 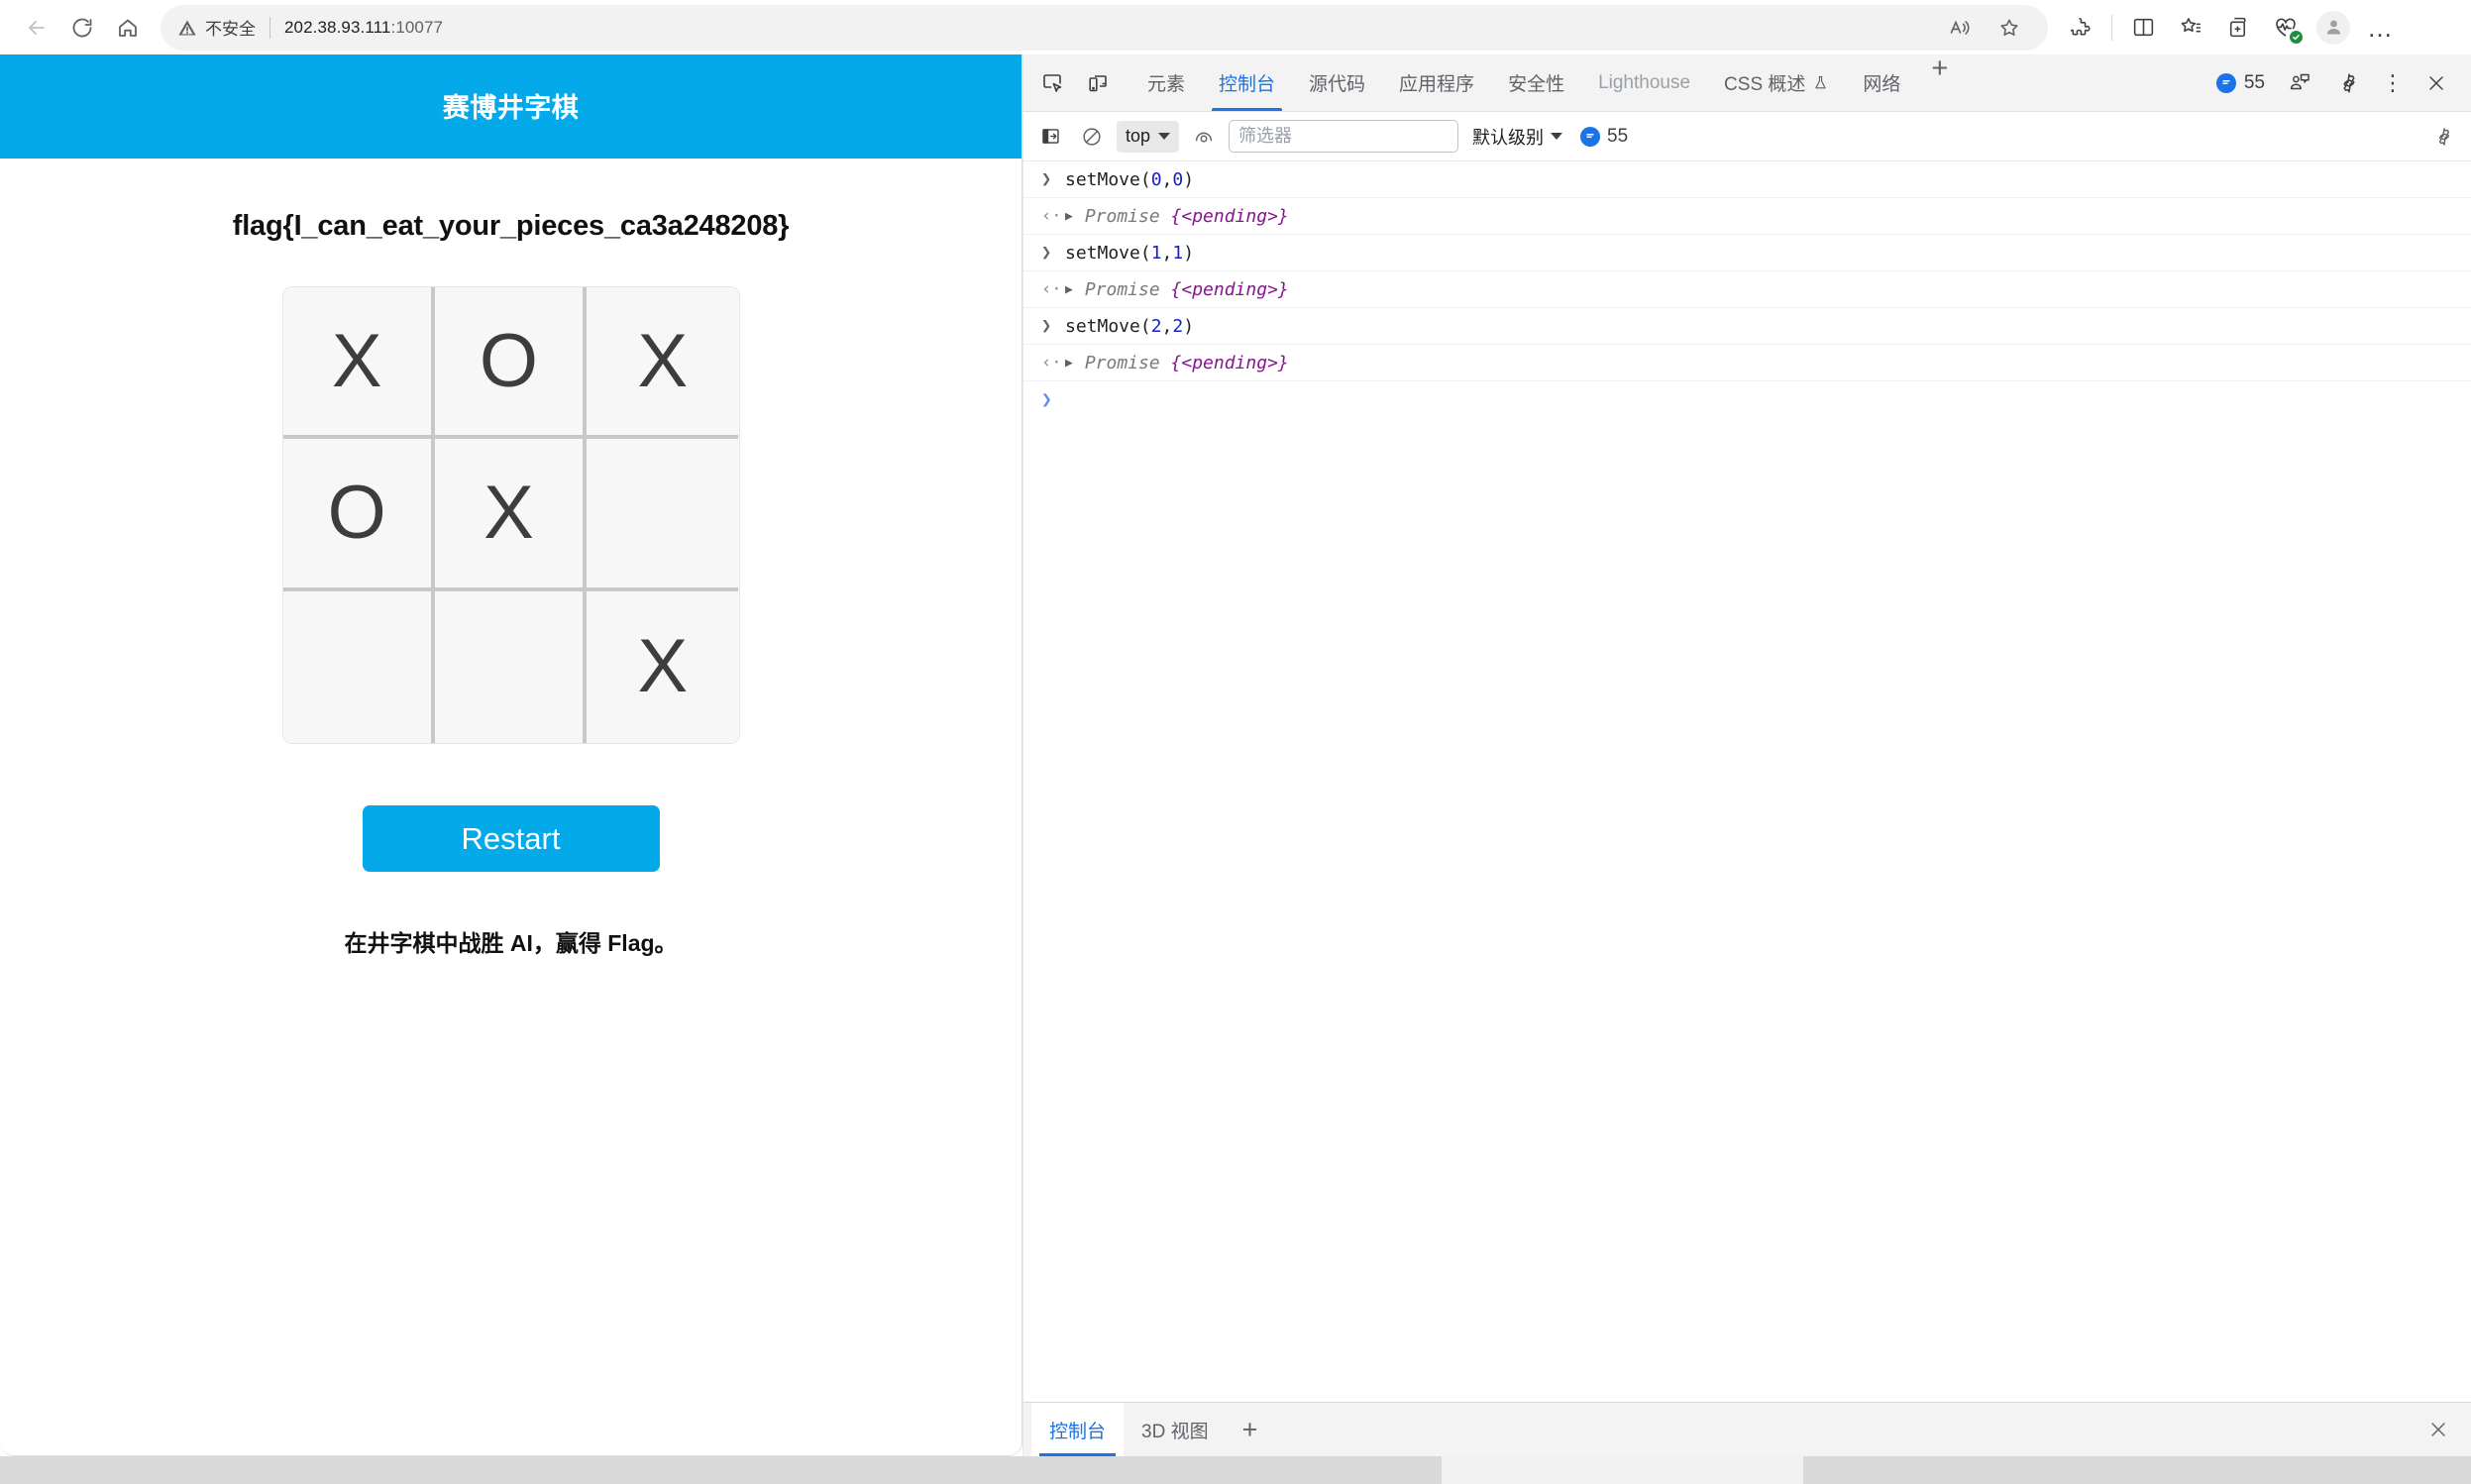 I want to click on console-expression: setMove(1,1), so click(x=1129, y=254).